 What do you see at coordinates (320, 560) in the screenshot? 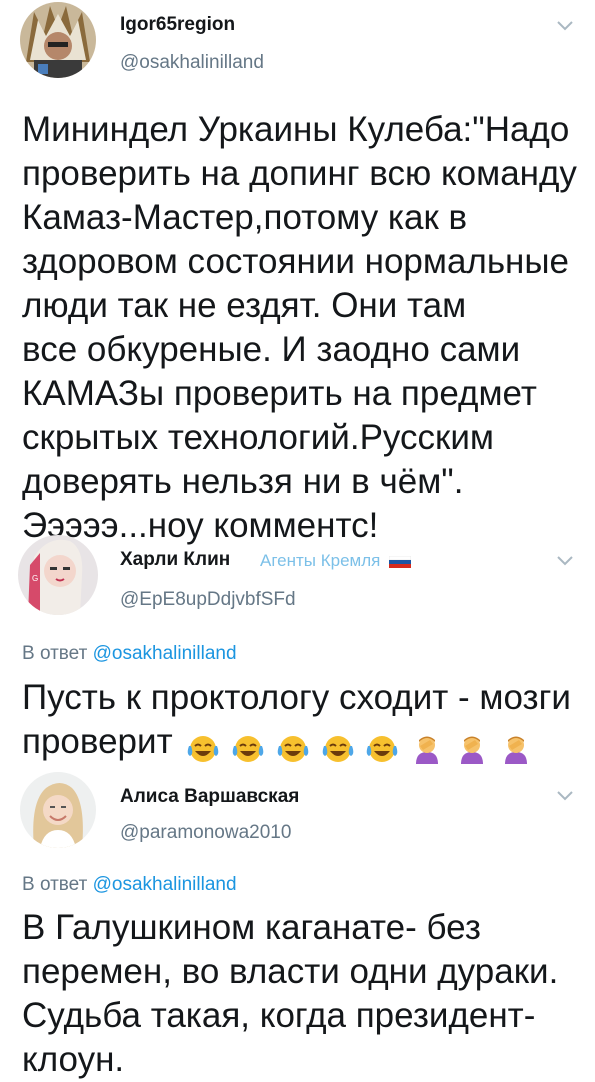
I see `badge-label: Агенты Кремля` at bounding box center [320, 560].